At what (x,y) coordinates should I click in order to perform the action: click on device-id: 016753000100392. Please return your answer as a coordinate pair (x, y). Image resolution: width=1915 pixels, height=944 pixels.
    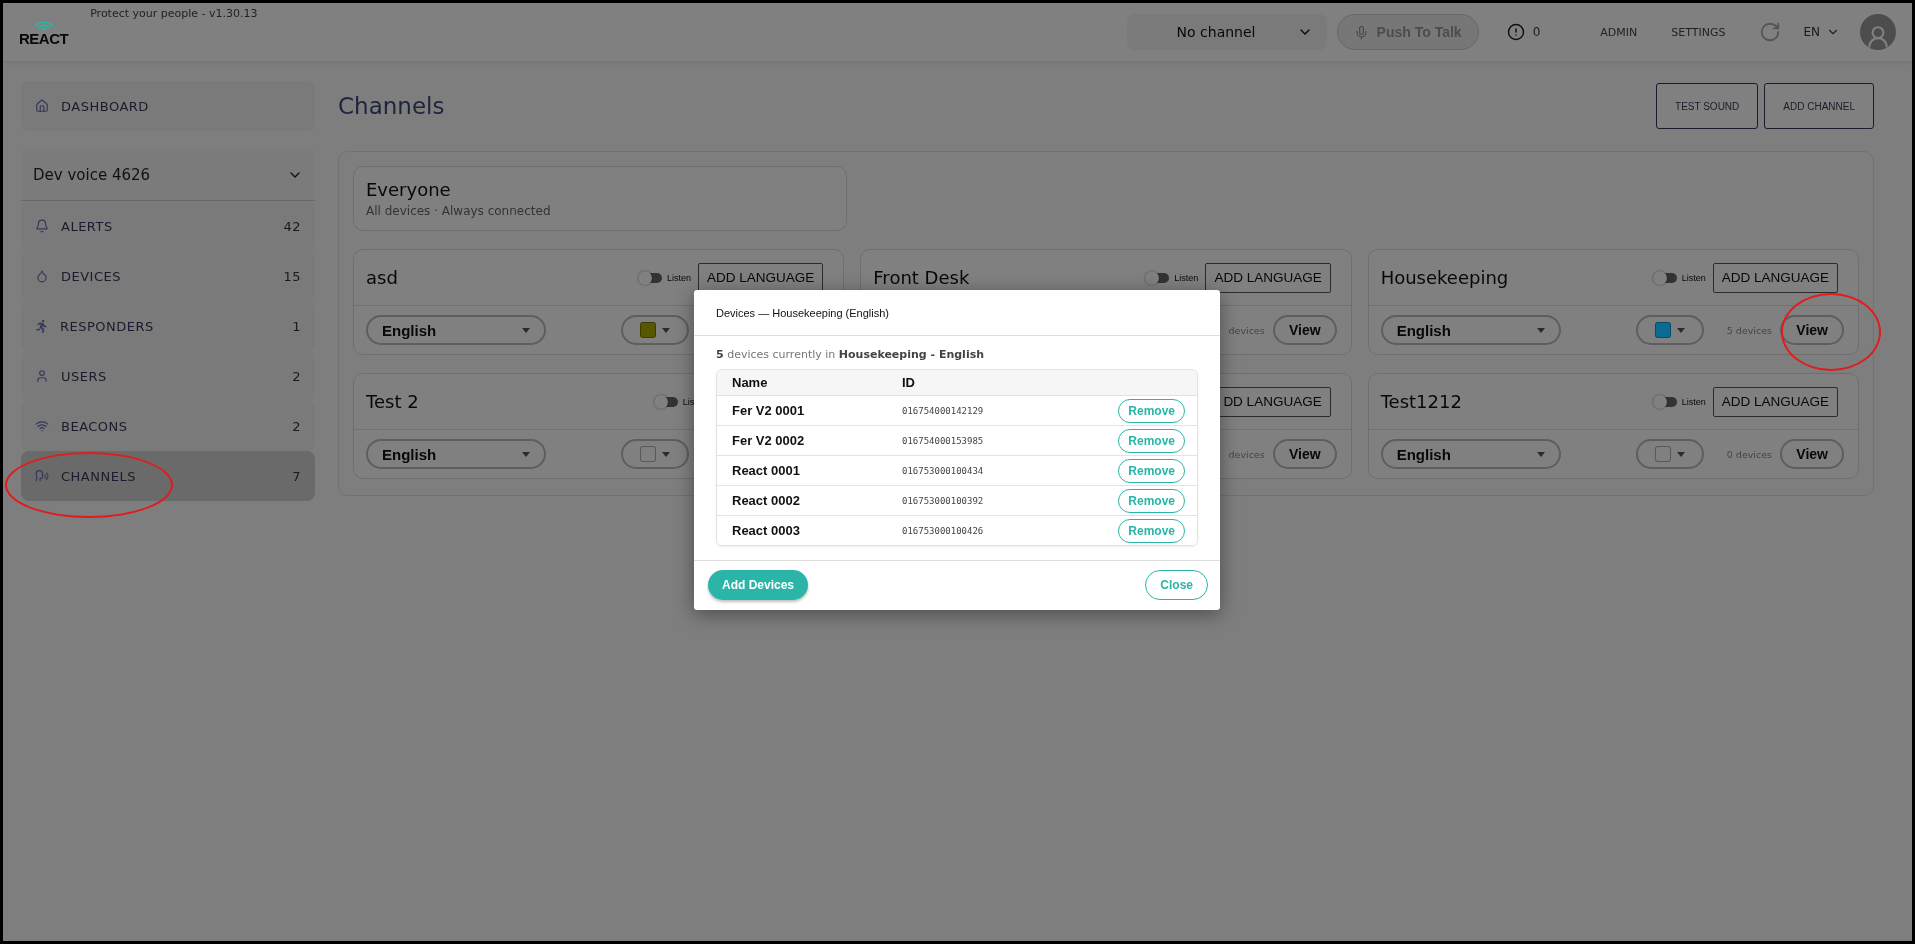
    Looking at the image, I should click on (943, 500).